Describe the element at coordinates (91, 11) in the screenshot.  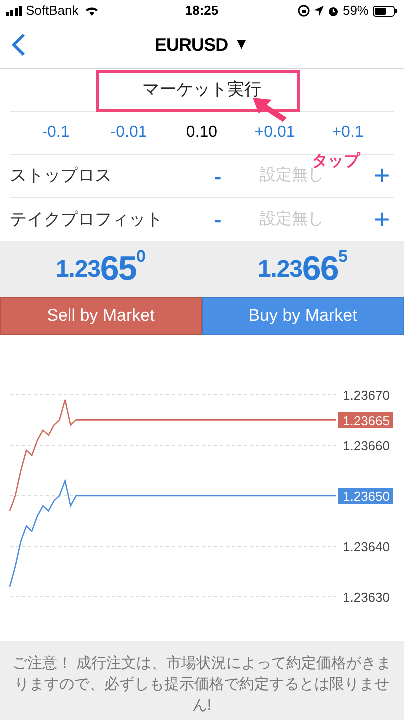
I see `wifi-icon` at that location.